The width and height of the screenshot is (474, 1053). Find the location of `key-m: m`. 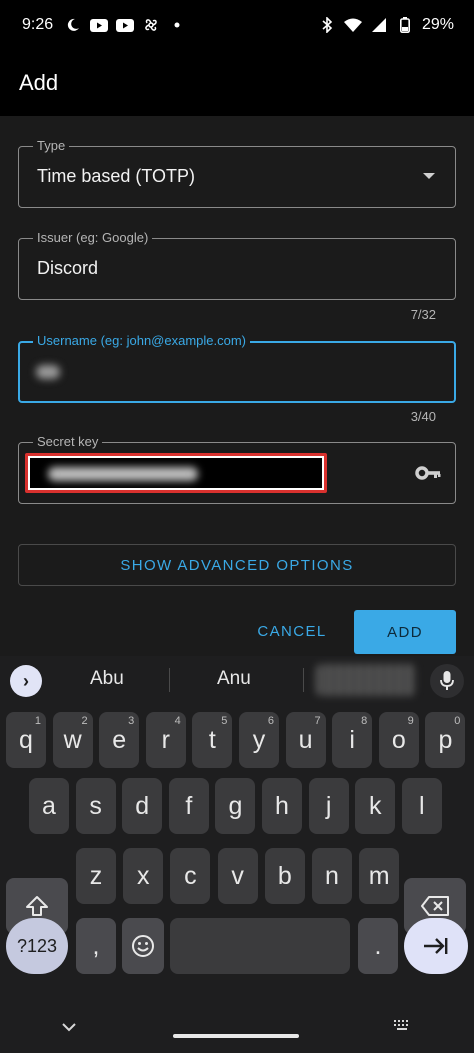

key-m: m is located at coordinates (379, 876).